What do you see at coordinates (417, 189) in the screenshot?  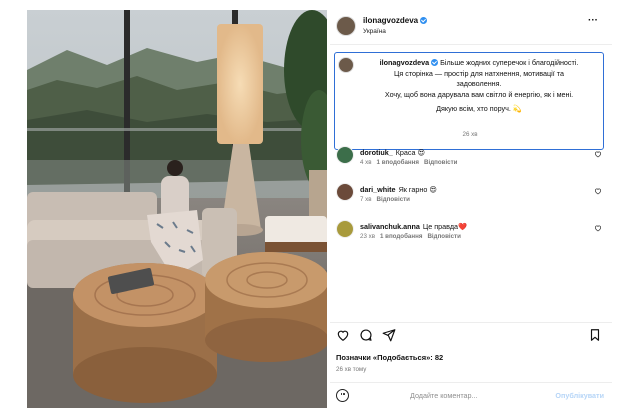 I see `comment-text: Як гарно 😍` at bounding box center [417, 189].